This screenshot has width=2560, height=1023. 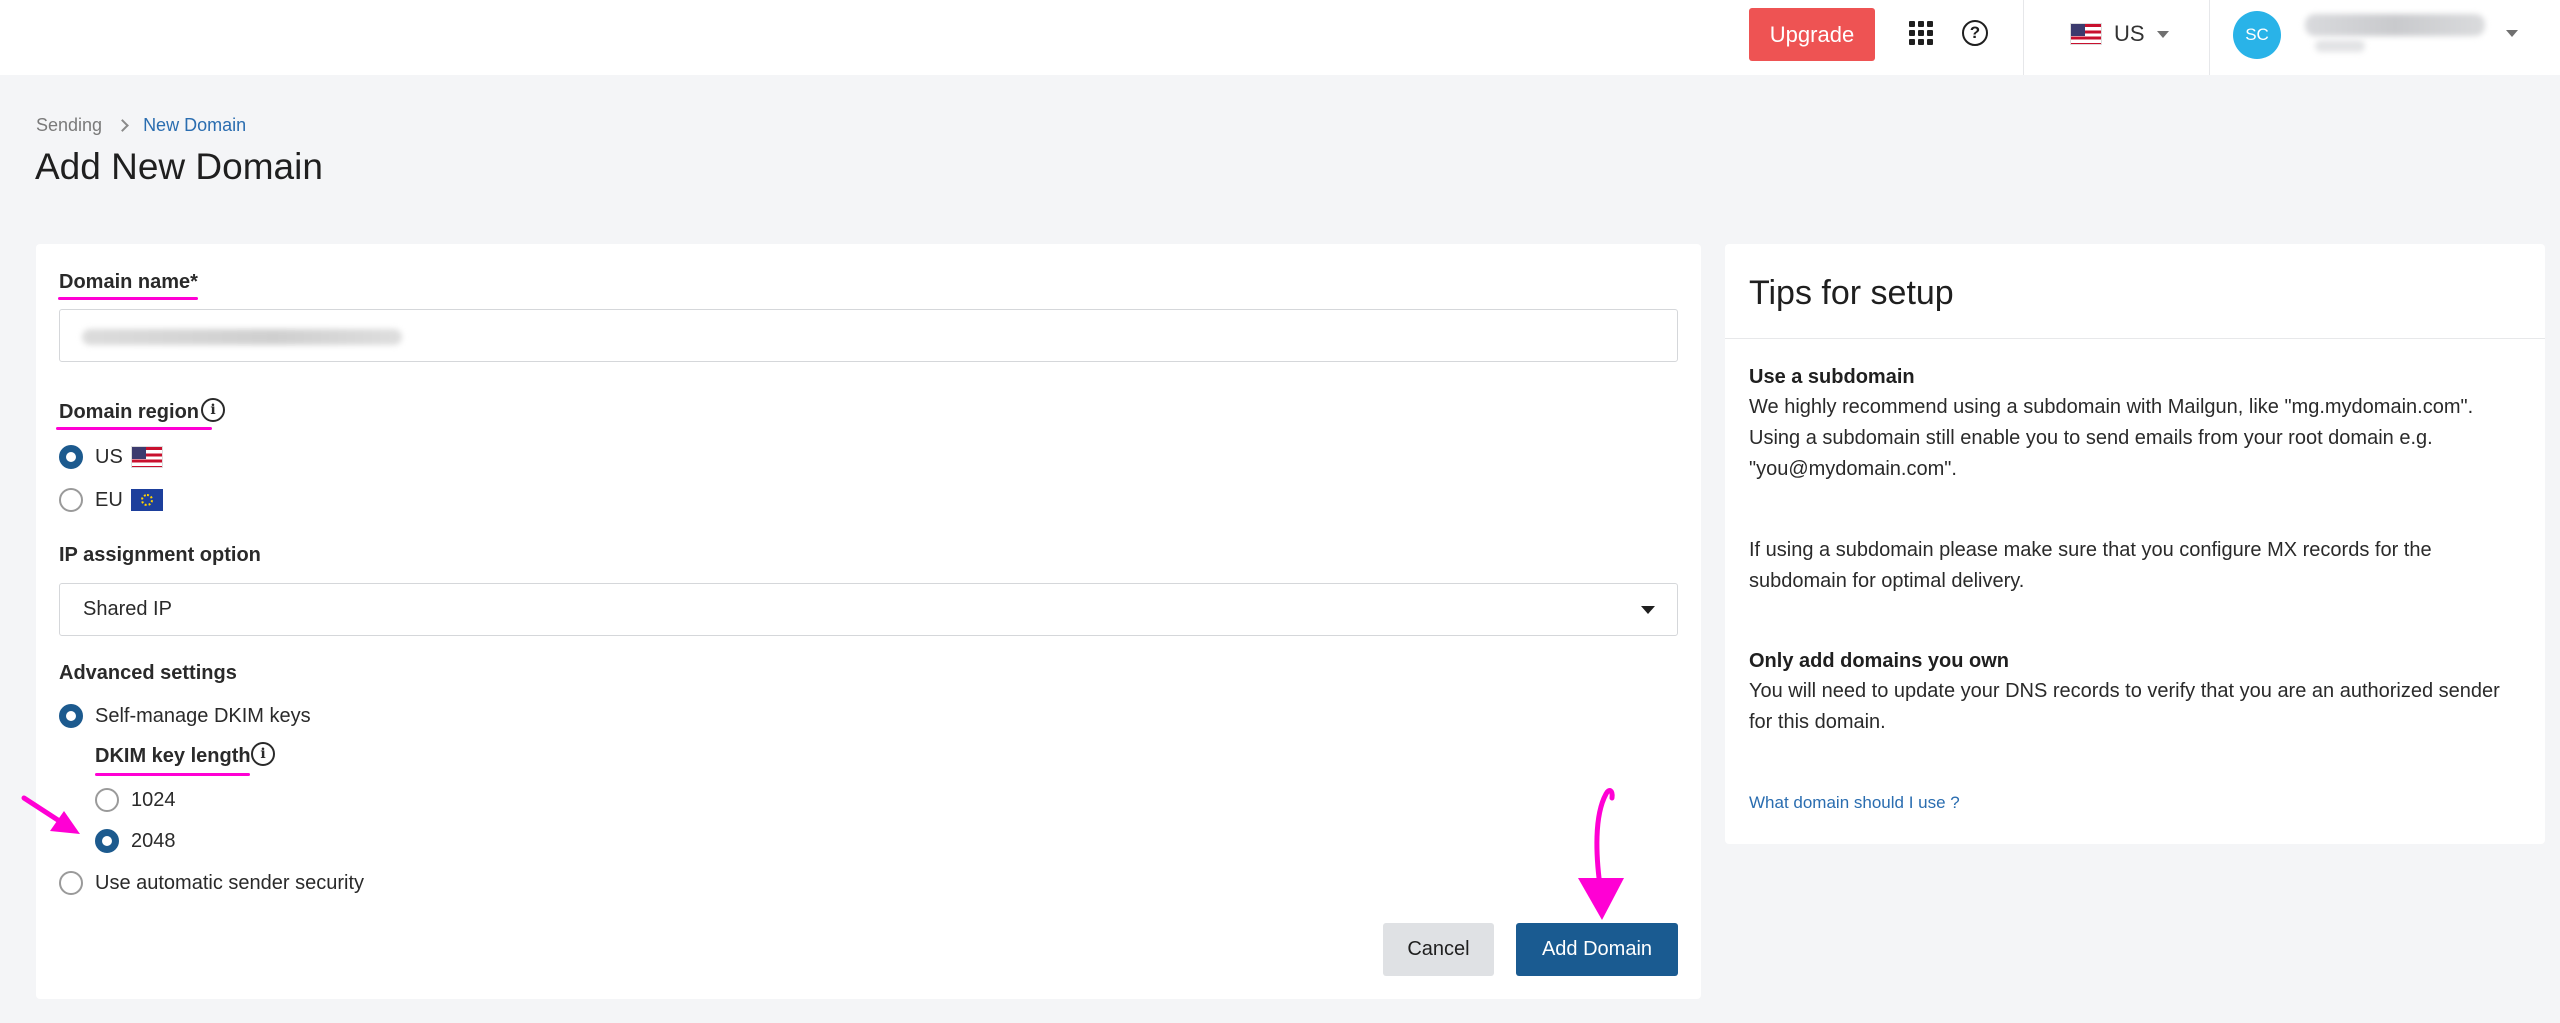 I want to click on region-option-label: US, so click(x=109, y=456).